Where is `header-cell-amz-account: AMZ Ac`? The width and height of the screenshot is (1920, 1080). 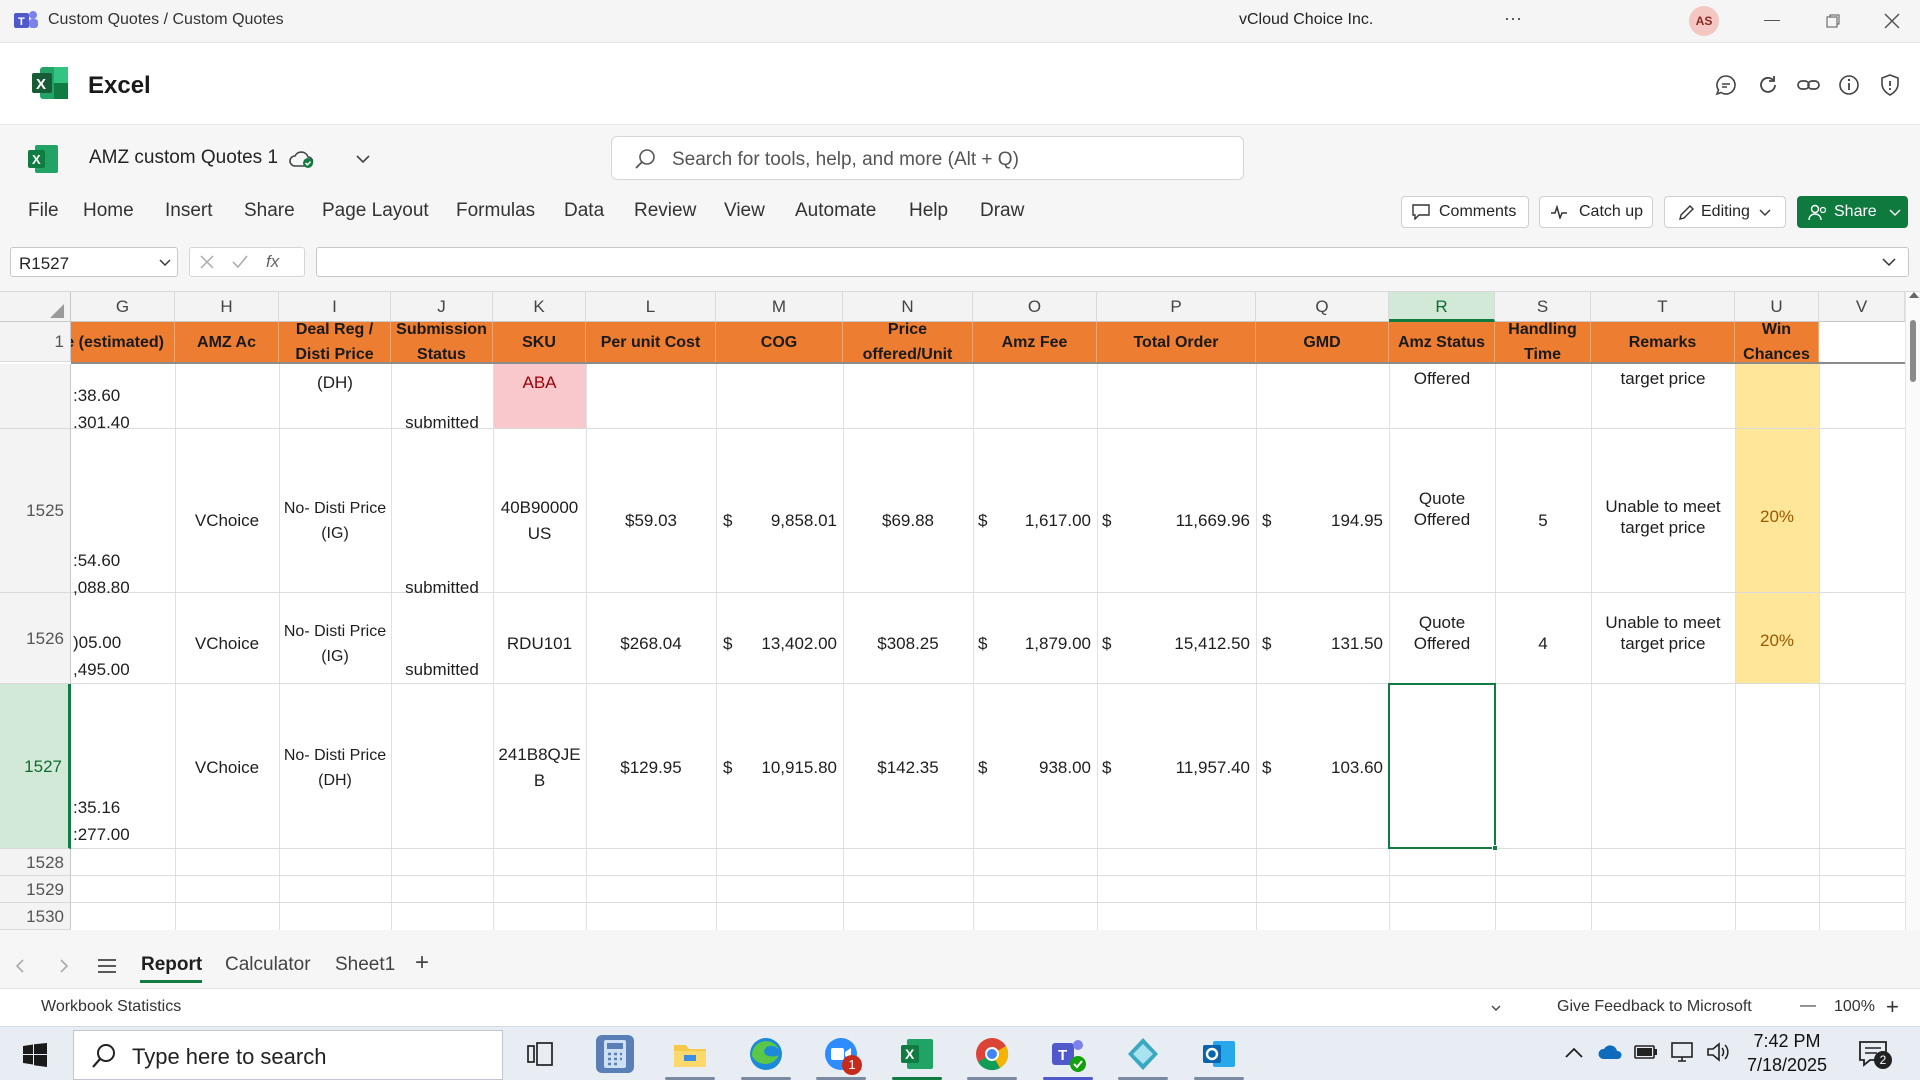 header-cell-amz-account: AMZ Ac is located at coordinates (227, 342).